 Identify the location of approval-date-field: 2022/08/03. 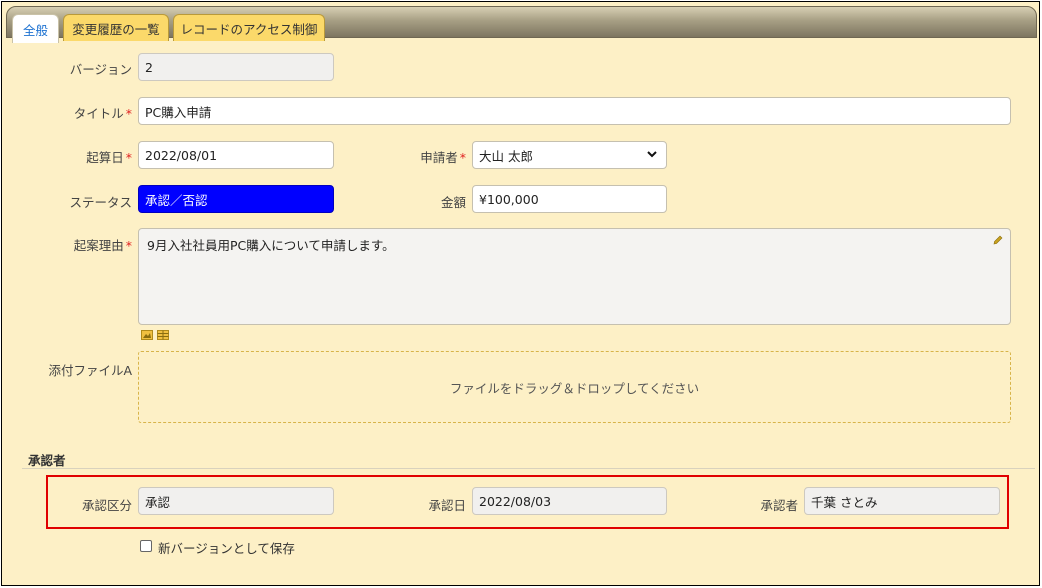
(569, 501).